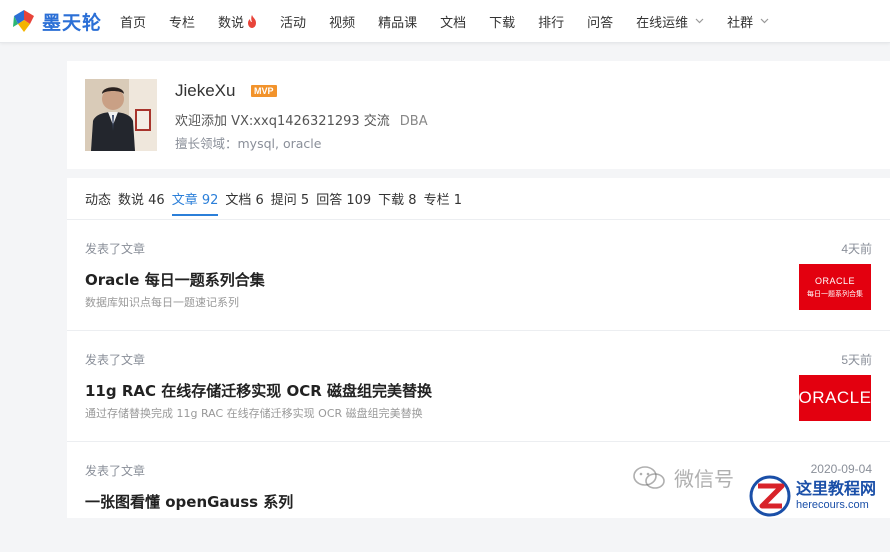 The width and height of the screenshot is (890, 552). What do you see at coordinates (258, 390) in the screenshot?
I see `article-title: 11g RAC 在线存储迁移实现 OCR 磁盘组完美替换` at bounding box center [258, 390].